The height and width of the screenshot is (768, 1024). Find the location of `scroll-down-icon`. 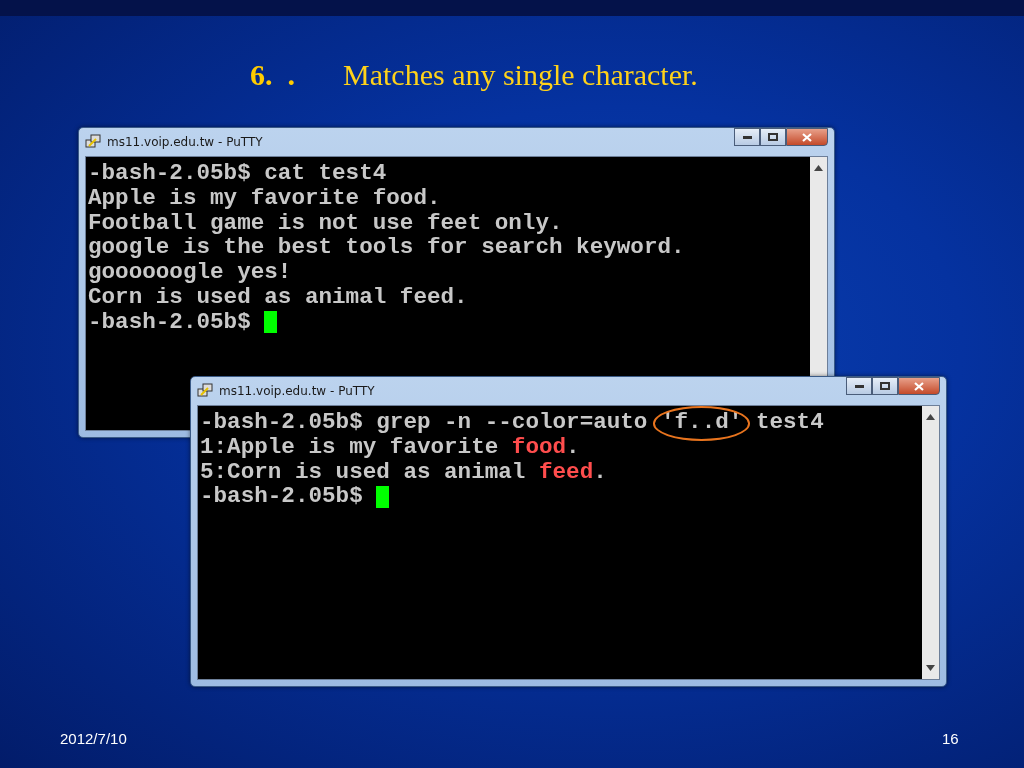

scroll-down-icon is located at coordinates (930, 668).